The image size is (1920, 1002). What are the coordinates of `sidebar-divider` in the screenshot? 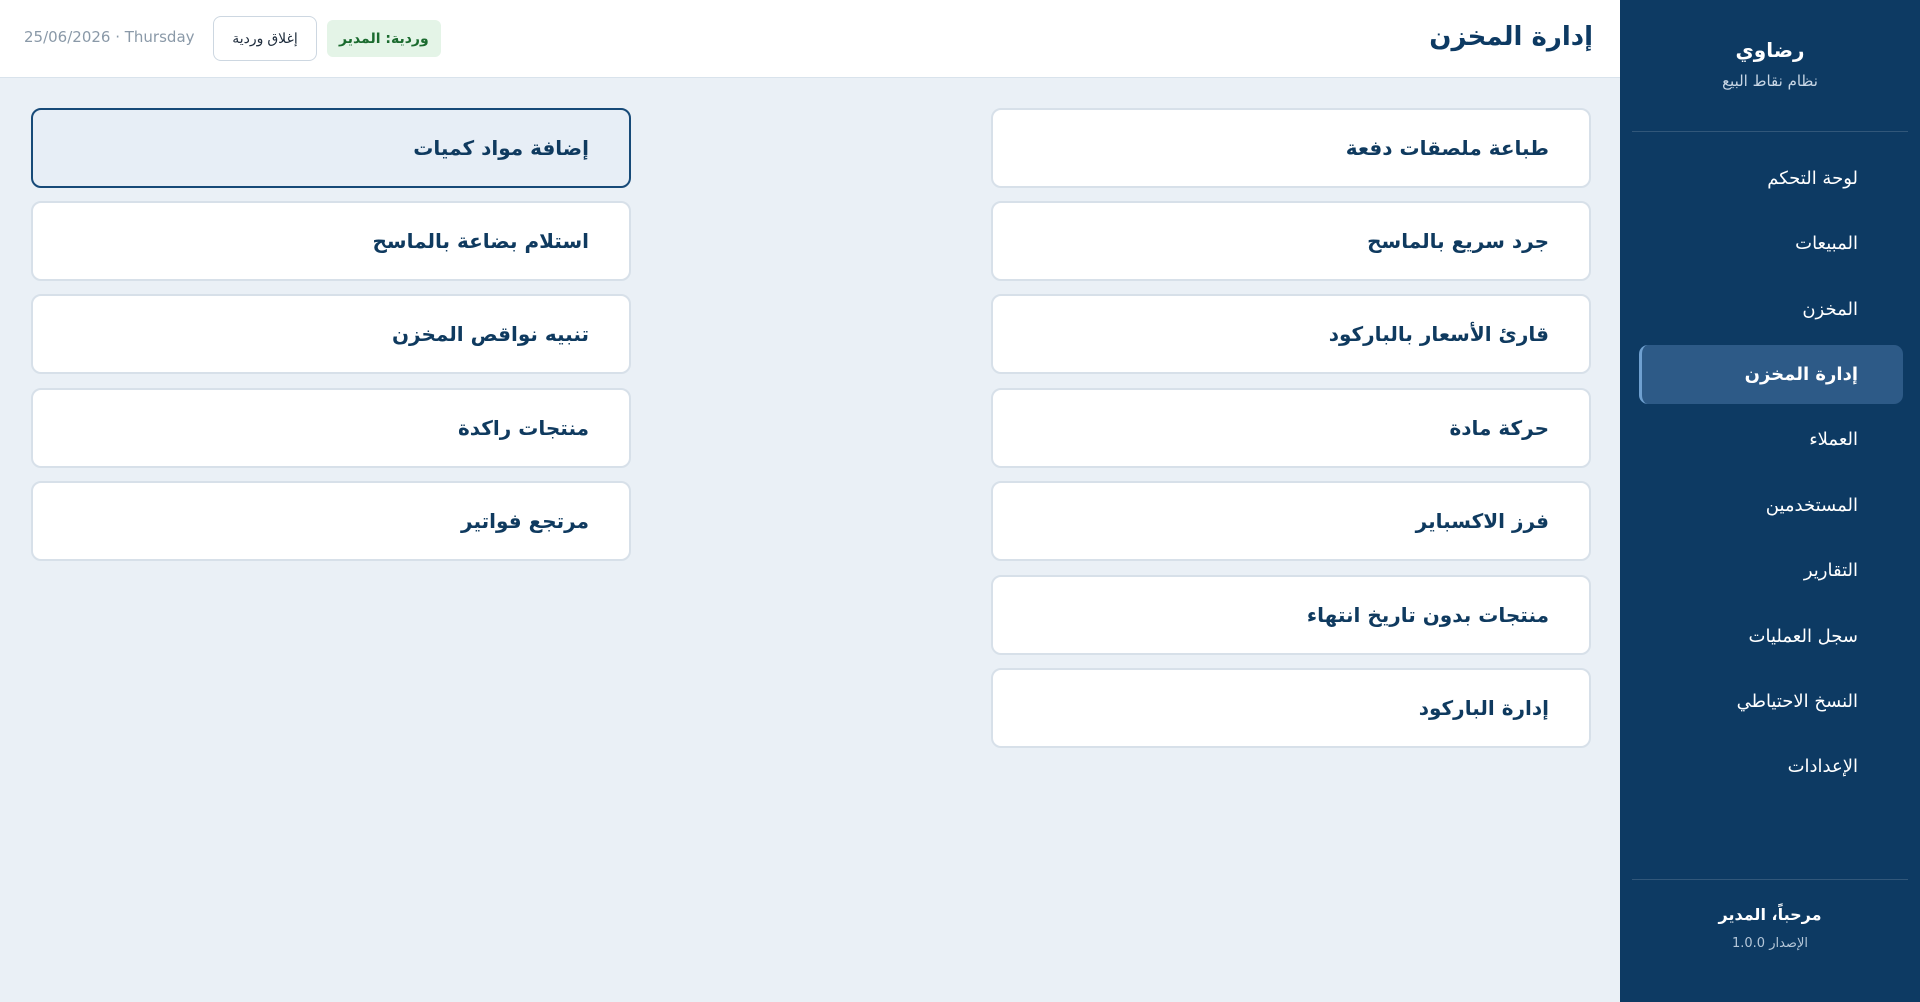 It's located at (1770, 131).